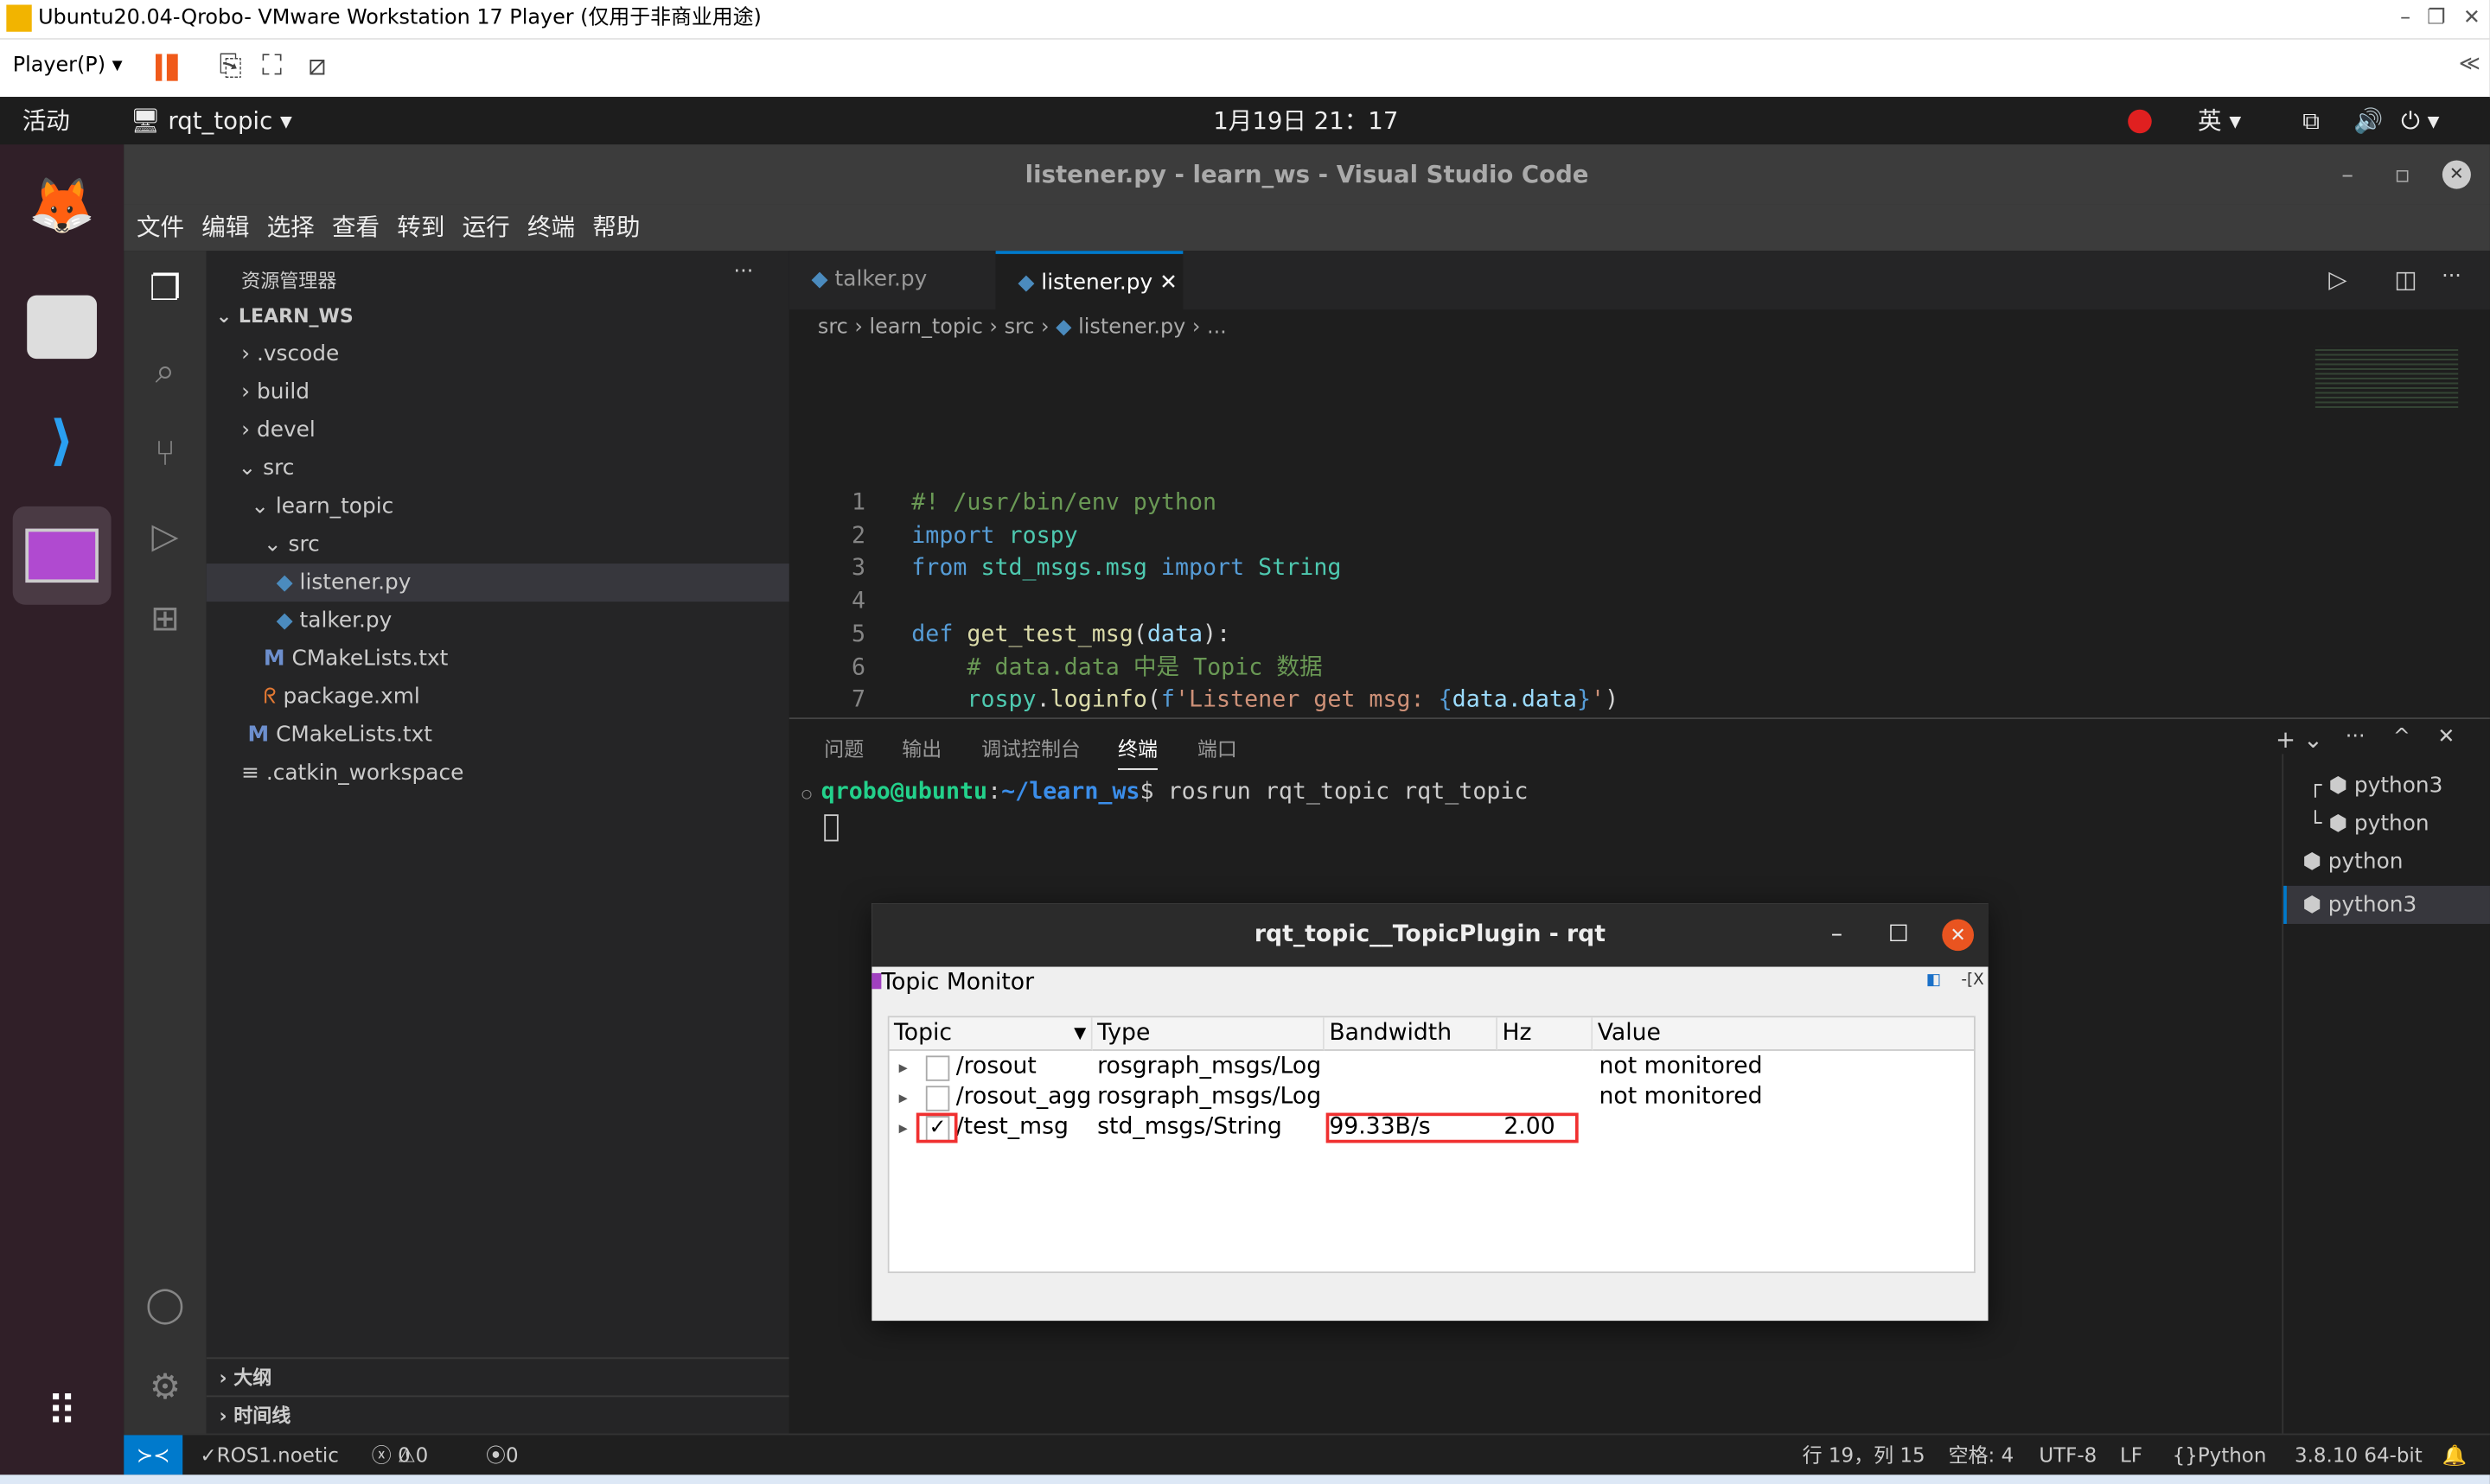  What do you see at coordinates (272, 66) in the screenshot?
I see `fullscreen-icon: ⛶` at bounding box center [272, 66].